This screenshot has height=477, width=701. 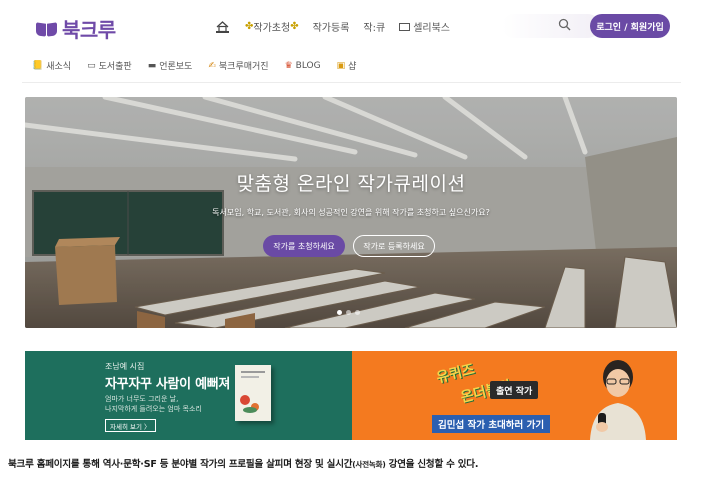 I want to click on author-invite-banner: 유퀴즈 온더블럭 출연 작가 김민섭 작가 초대하러 가기, so click(x=514, y=395).